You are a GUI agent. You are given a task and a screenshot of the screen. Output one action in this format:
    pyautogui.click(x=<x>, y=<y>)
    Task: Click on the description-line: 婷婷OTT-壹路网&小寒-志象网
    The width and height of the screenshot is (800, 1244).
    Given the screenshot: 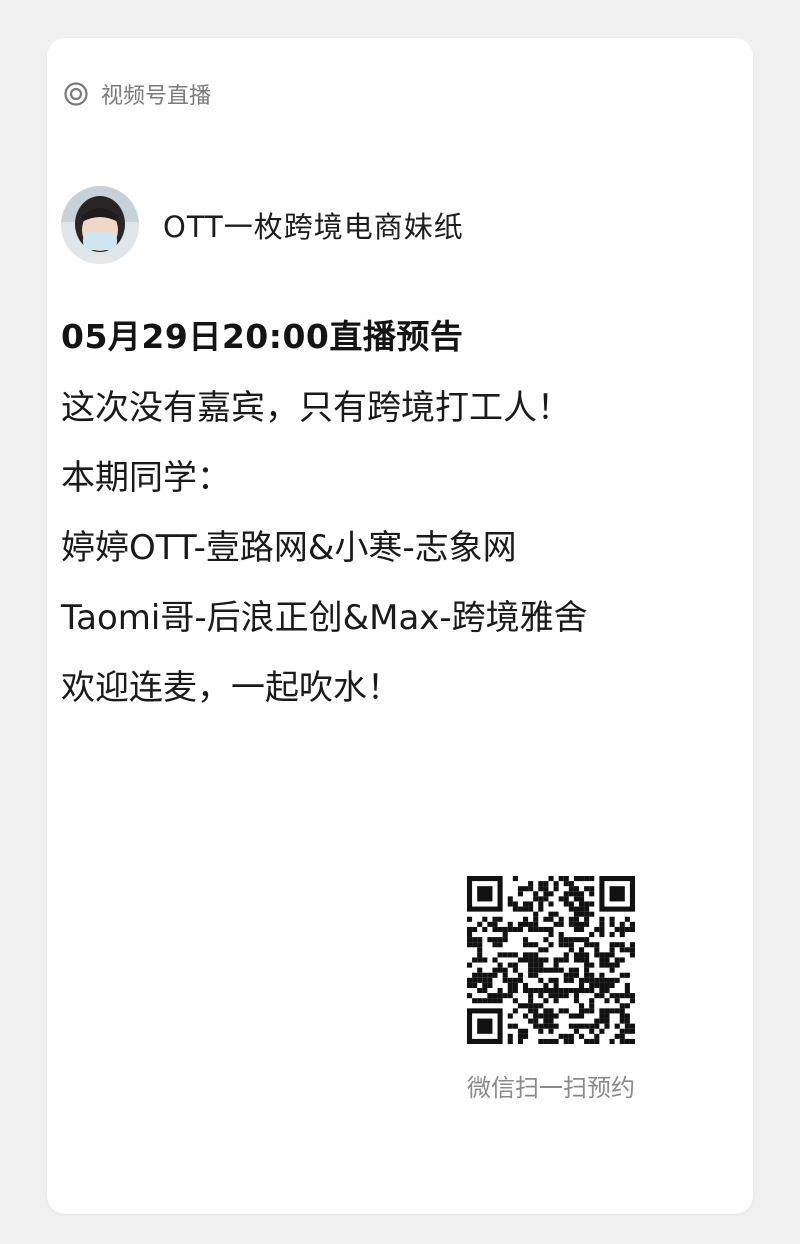 What is the action you would take?
    pyautogui.click(x=289, y=548)
    